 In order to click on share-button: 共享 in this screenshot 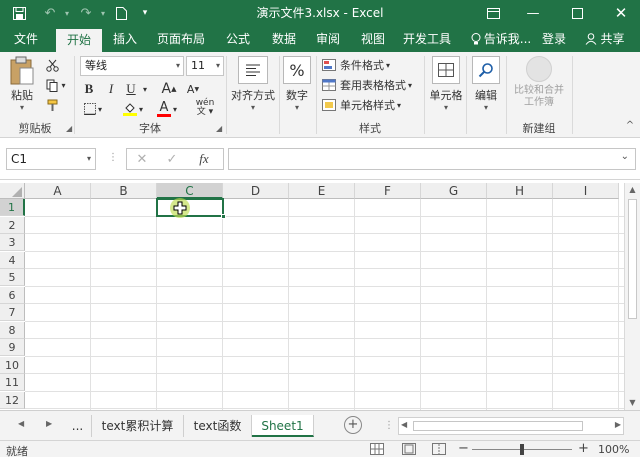, I will do `click(605, 39)`.